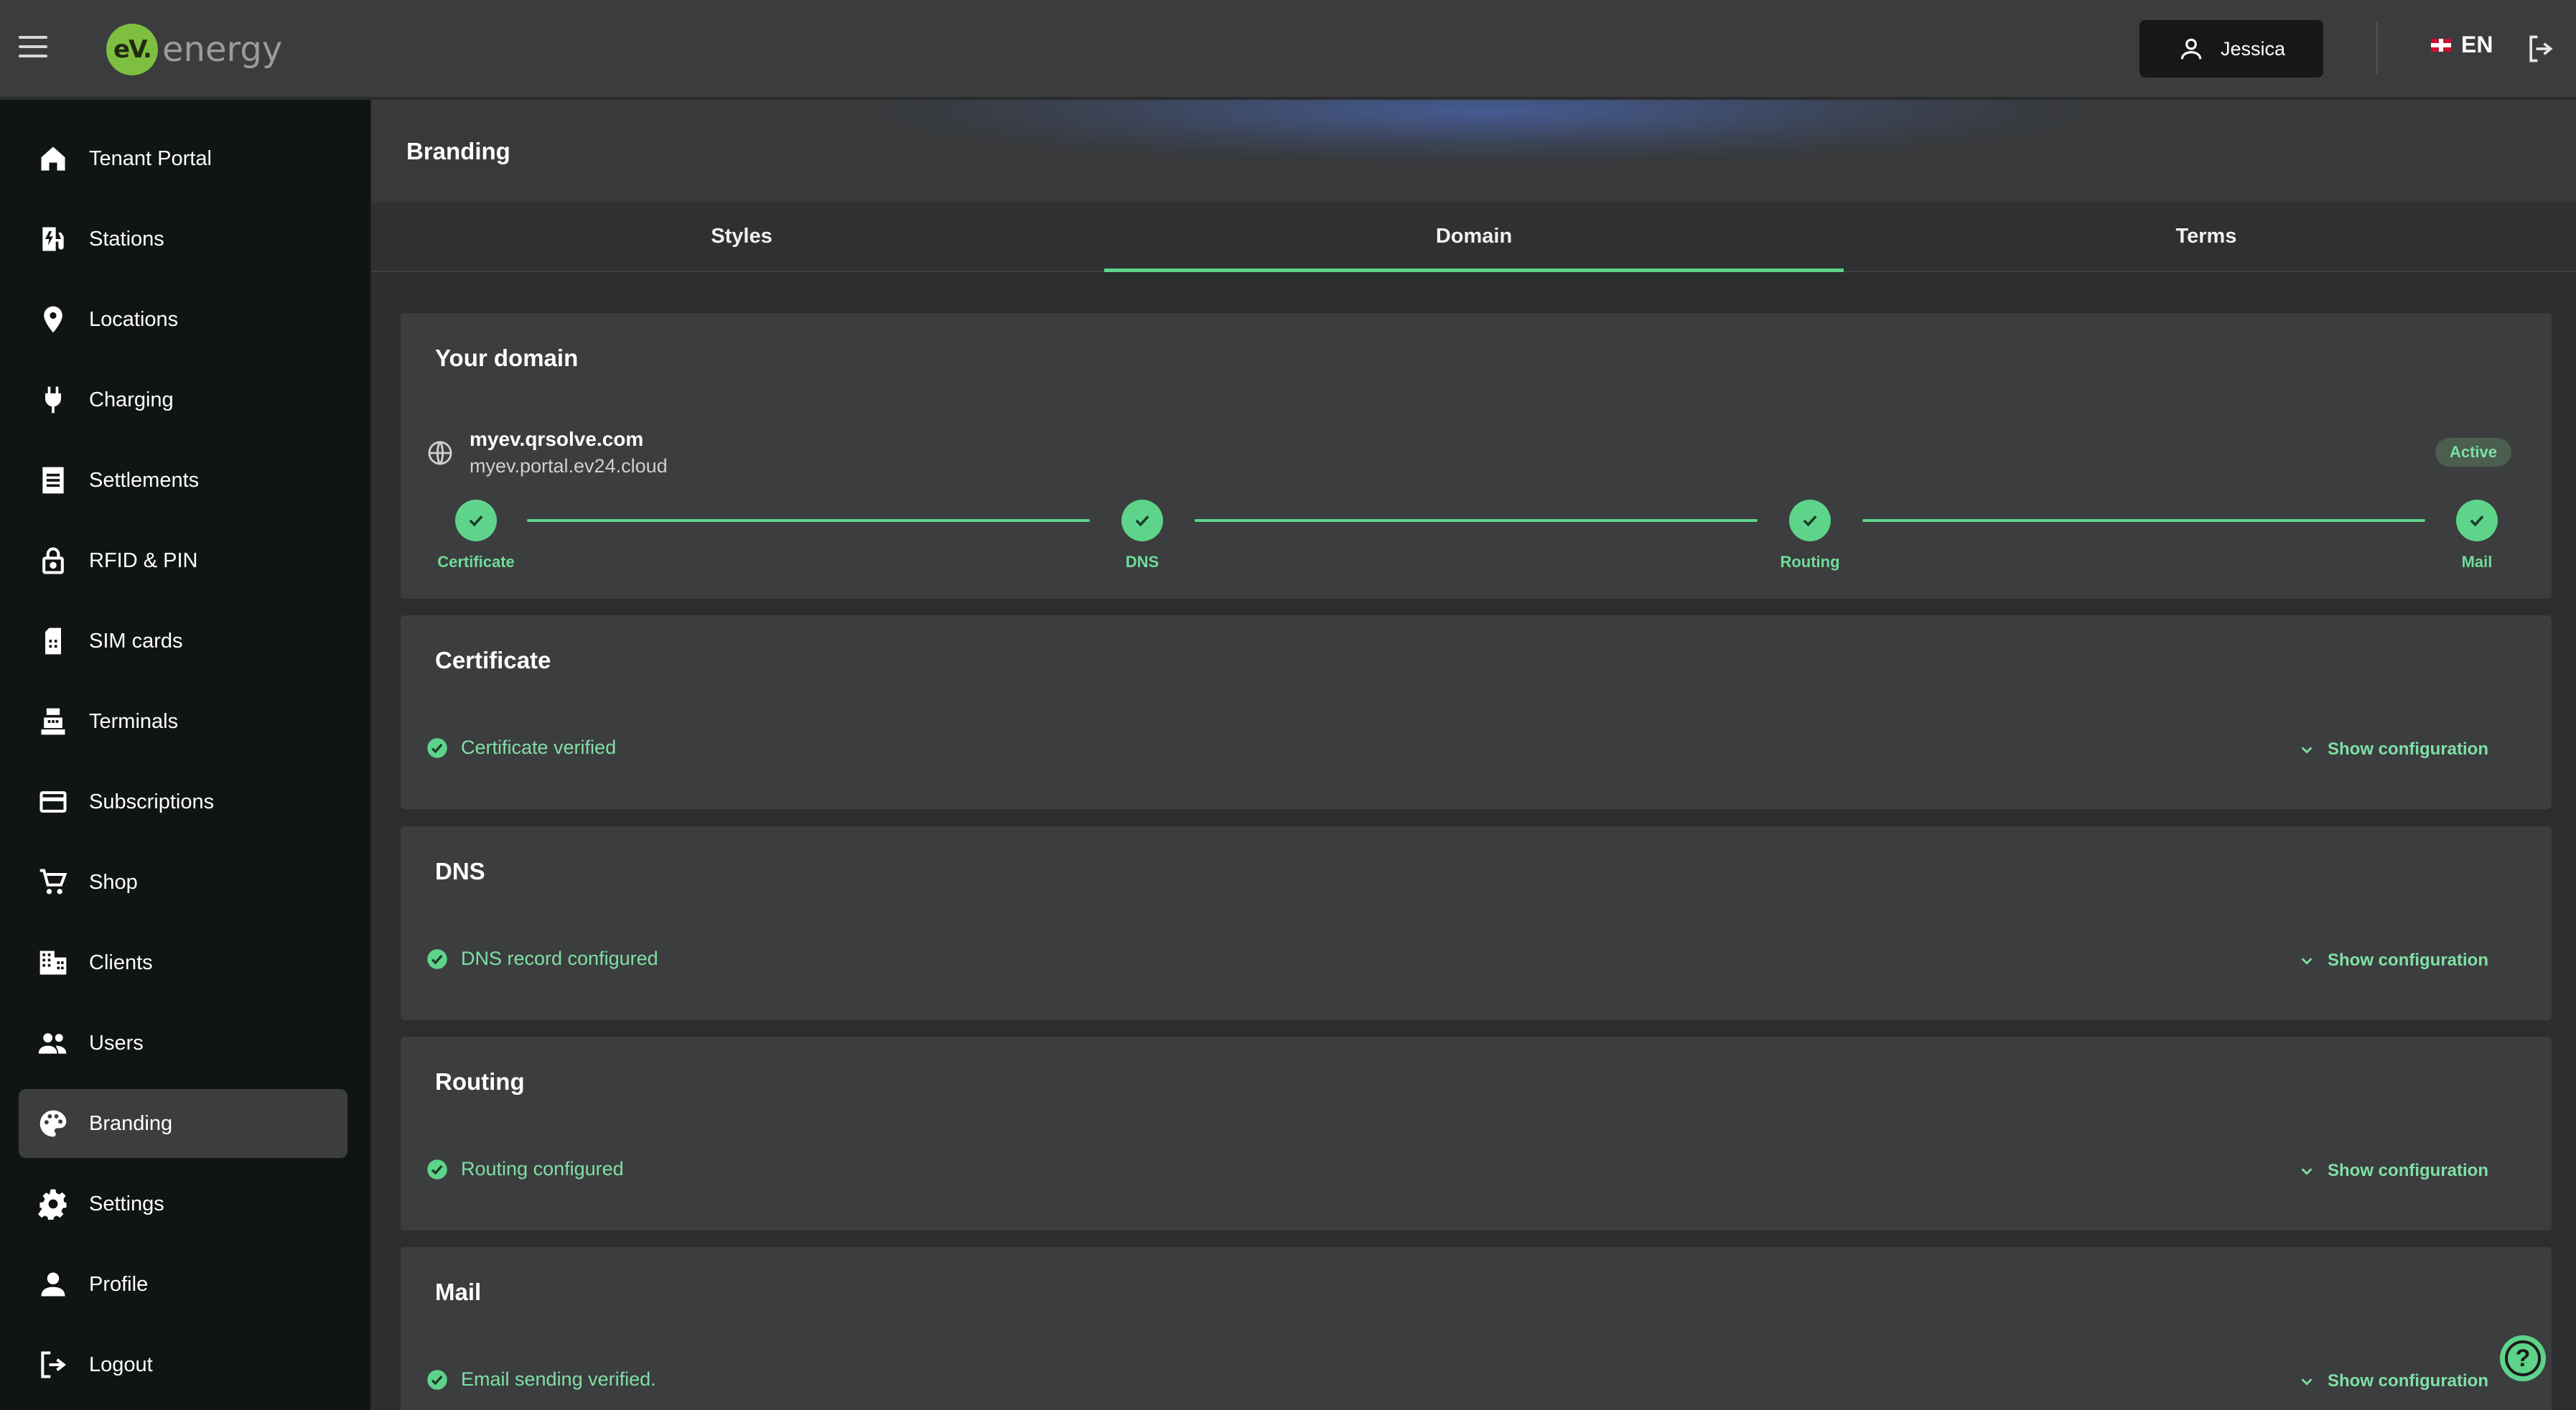  I want to click on sidebar-item-label: Profile, so click(119, 1284).